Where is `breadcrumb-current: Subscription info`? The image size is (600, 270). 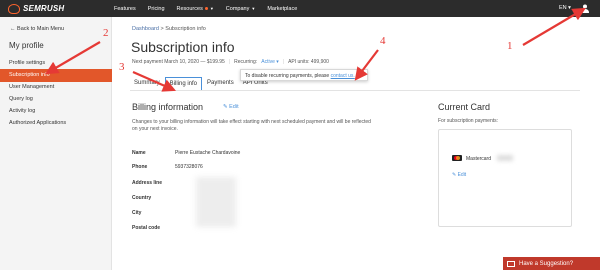
breadcrumb-current: Subscription info is located at coordinates (185, 29).